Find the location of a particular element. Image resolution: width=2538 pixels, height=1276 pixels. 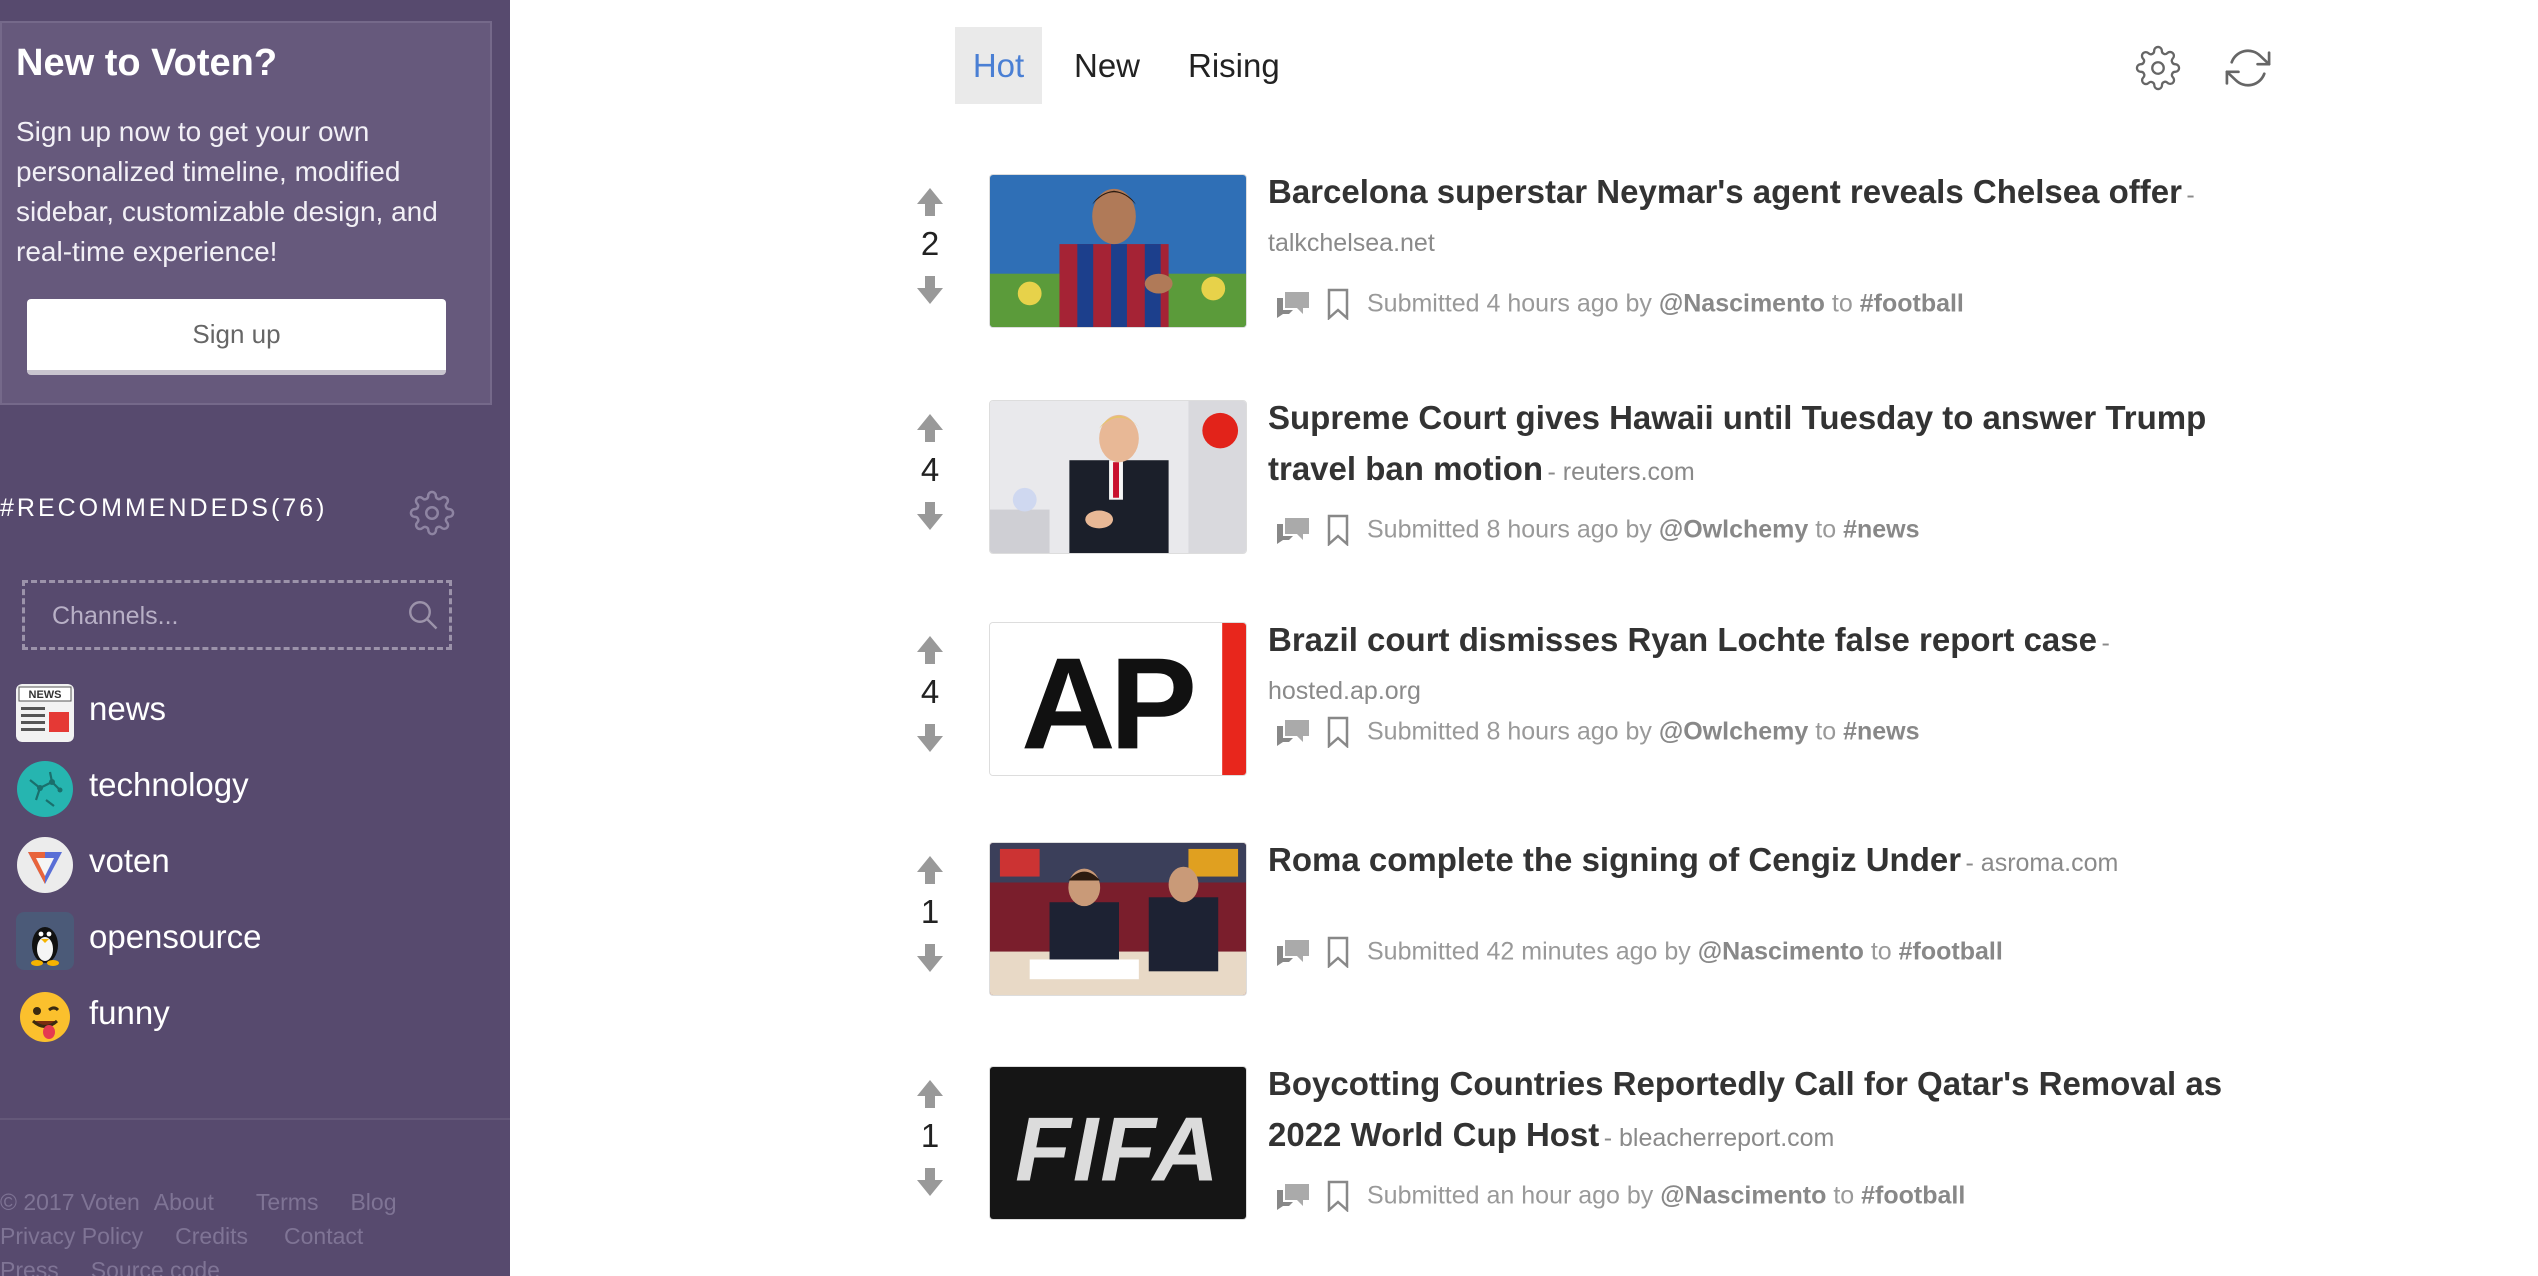

submitted-text: Submitted 4 hours ago by is located at coordinates (1509, 303).